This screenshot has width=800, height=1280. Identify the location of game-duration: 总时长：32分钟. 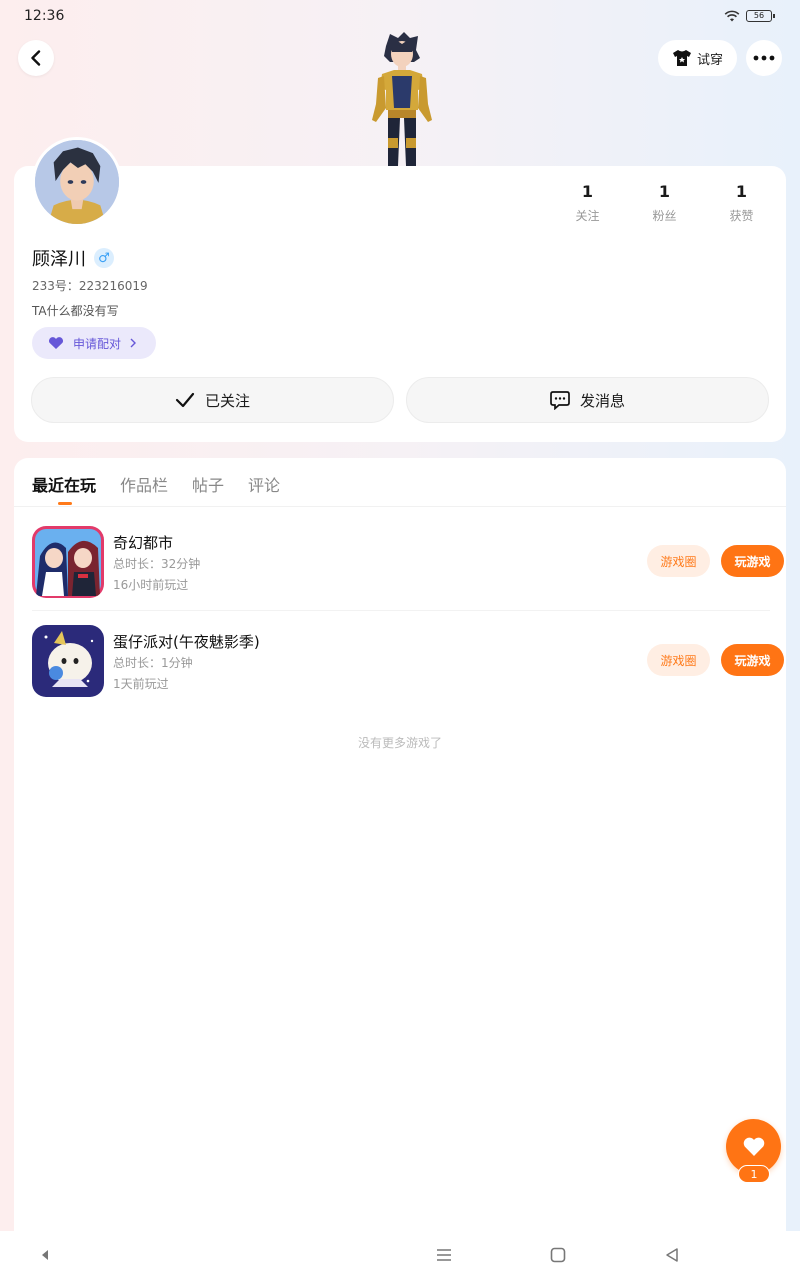
(157, 564).